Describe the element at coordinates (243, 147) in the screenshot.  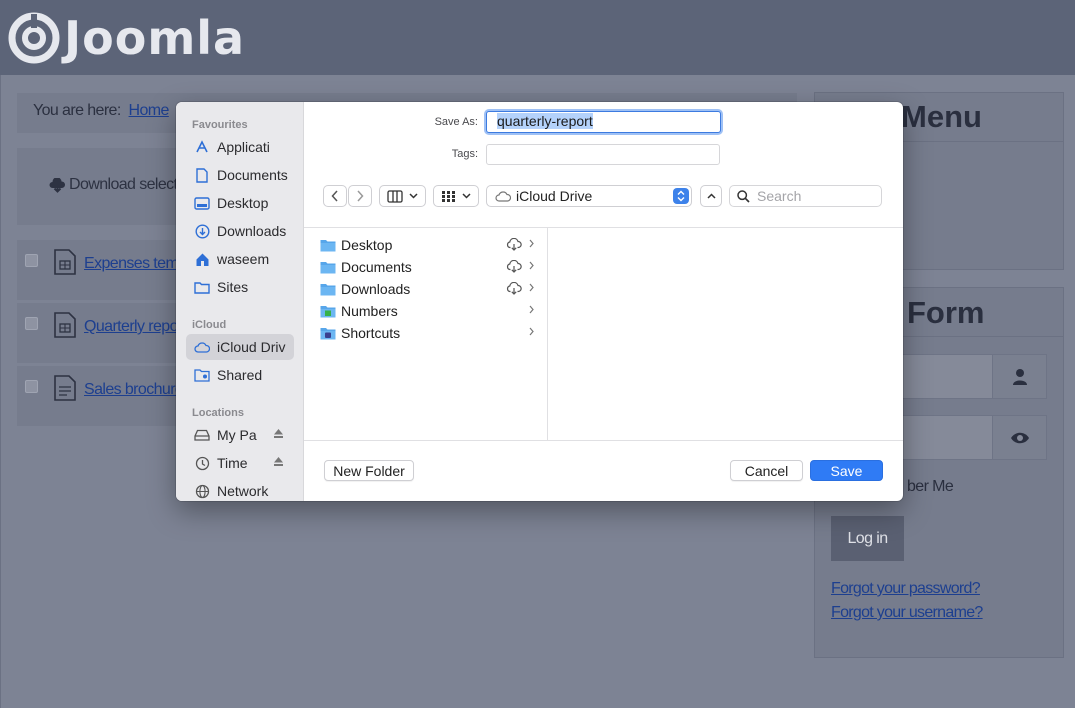
I see `sidebar-item-label: Applicati` at that location.